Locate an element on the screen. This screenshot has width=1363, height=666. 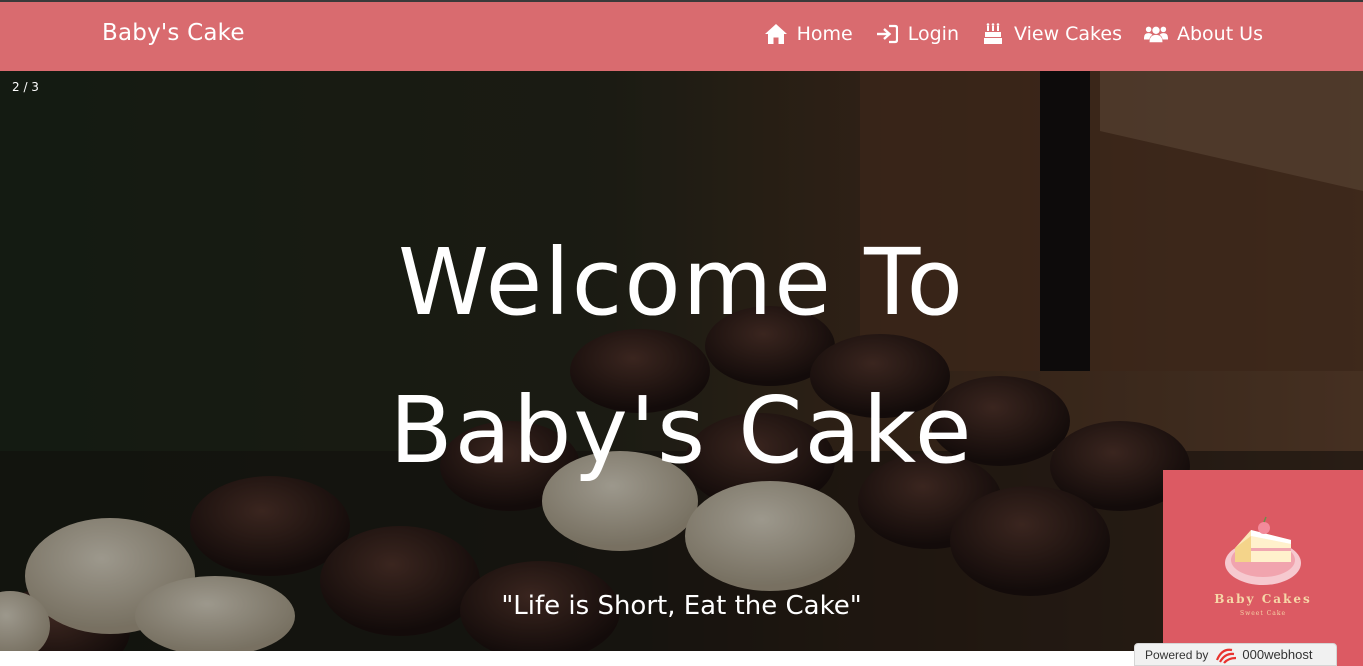
nav-home: Home is located at coordinates (808, 34).